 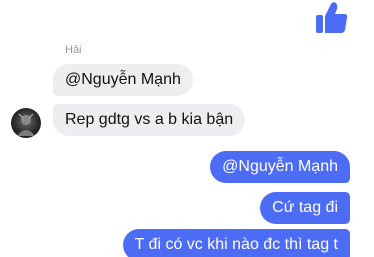 What do you see at coordinates (331, 18) in the screenshot?
I see `thumbs-up-icon` at bounding box center [331, 18].